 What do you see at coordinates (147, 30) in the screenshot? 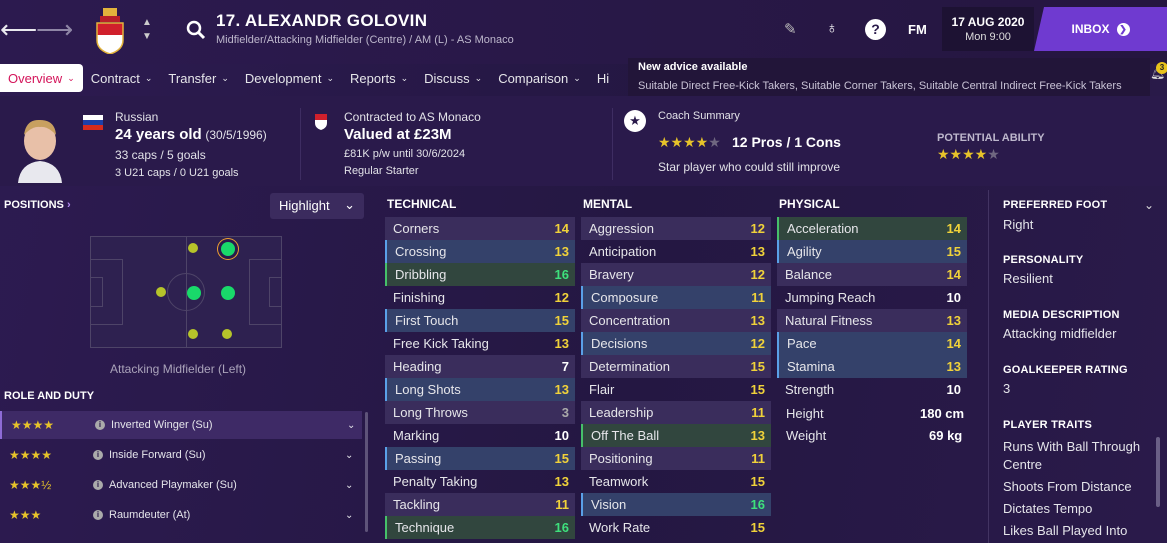
I see `player-switch-icon: ▲ ▼` at bounding box center [147, 30].